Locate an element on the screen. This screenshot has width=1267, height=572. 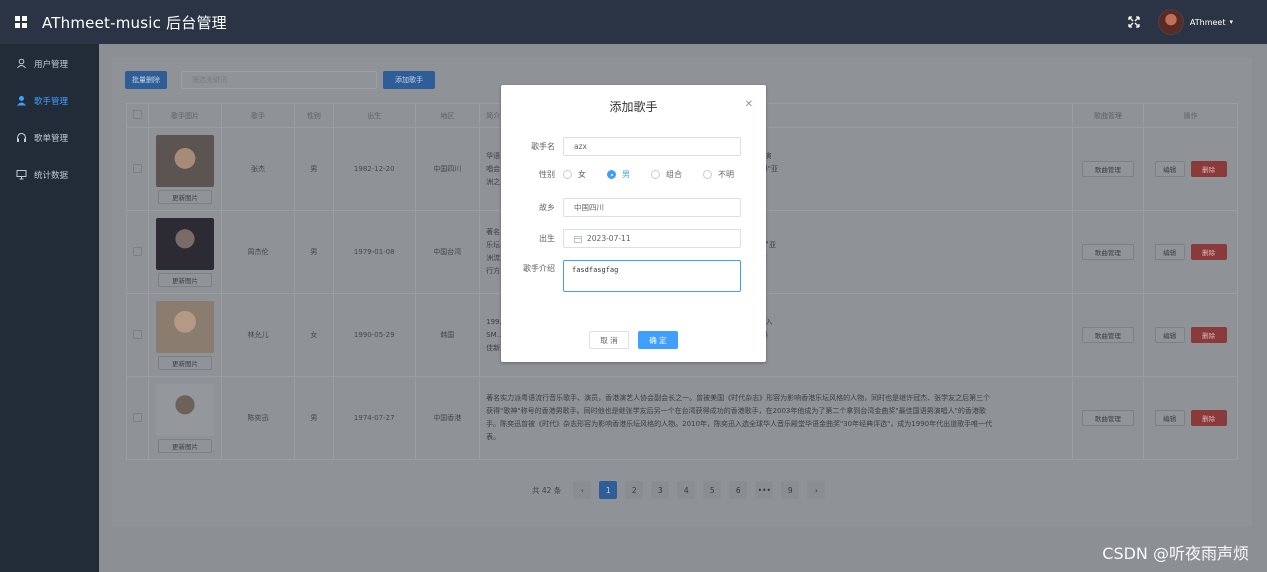
page-button: 3 is located at coordinates (660, 490).